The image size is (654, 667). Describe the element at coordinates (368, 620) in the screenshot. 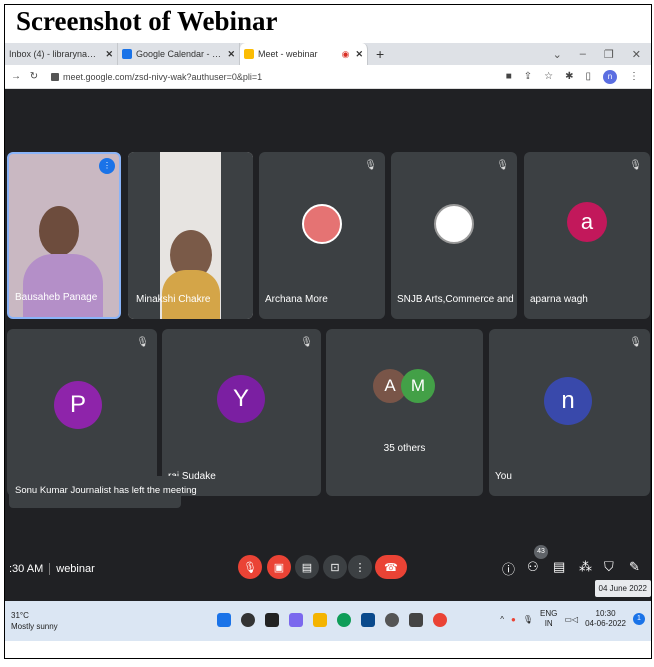

I see `store-icon` at that location.